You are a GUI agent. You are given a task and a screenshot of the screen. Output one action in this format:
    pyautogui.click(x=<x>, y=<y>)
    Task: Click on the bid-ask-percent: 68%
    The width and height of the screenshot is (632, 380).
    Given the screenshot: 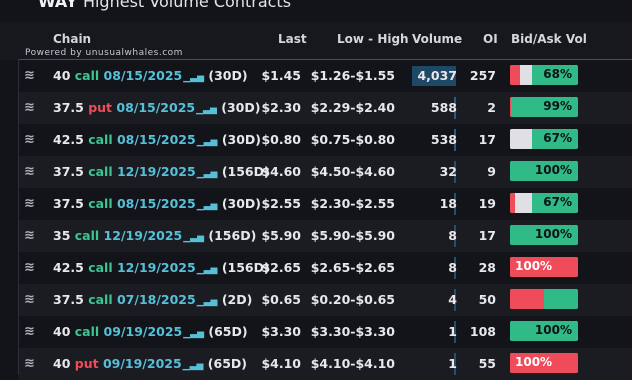 What is the action you would take?
    pyautogui.click(x=557, y=74)
    